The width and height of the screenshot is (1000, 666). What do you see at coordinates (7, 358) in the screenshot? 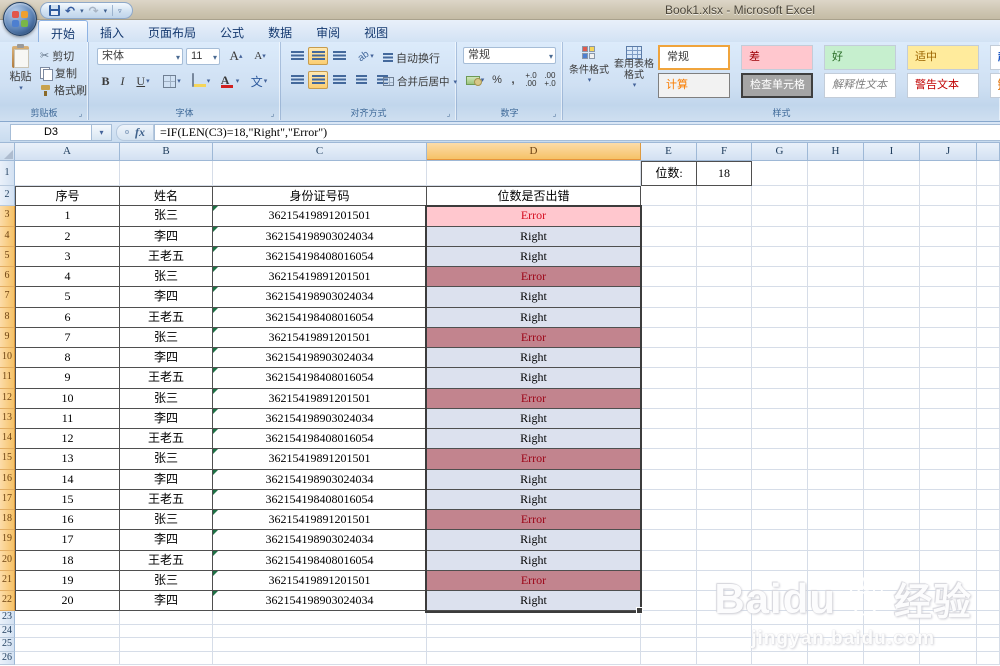
I see `row-header-10: 10` at bounding box center [7, 358].